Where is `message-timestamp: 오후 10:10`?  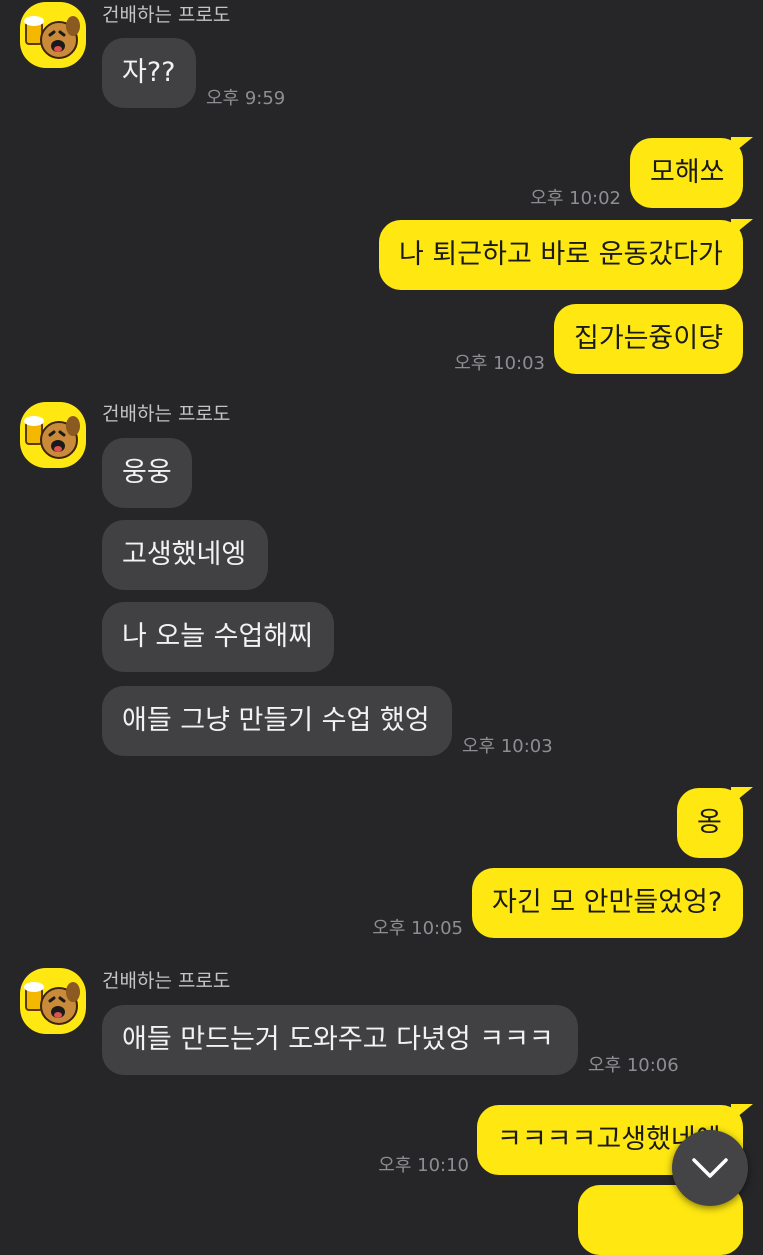 message-timestamp: 오후 10:10 is located at coordinates (423, 1165).